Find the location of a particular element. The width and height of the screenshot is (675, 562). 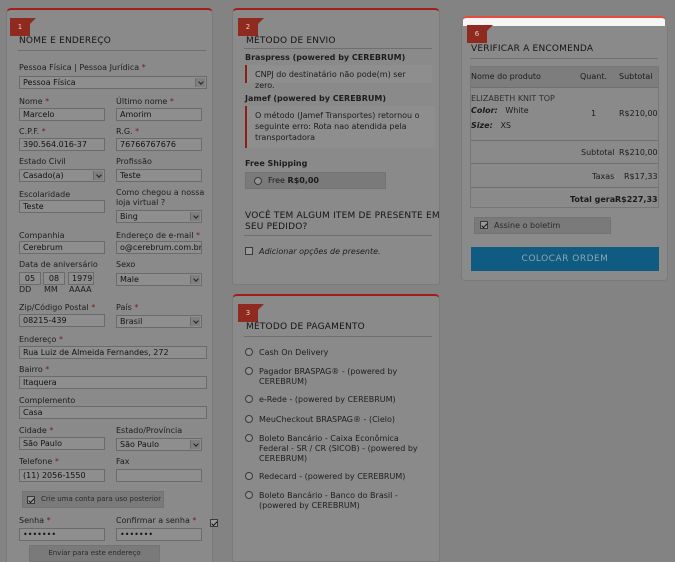

birth-day-hint: DD is located at coordinates (25, 289).